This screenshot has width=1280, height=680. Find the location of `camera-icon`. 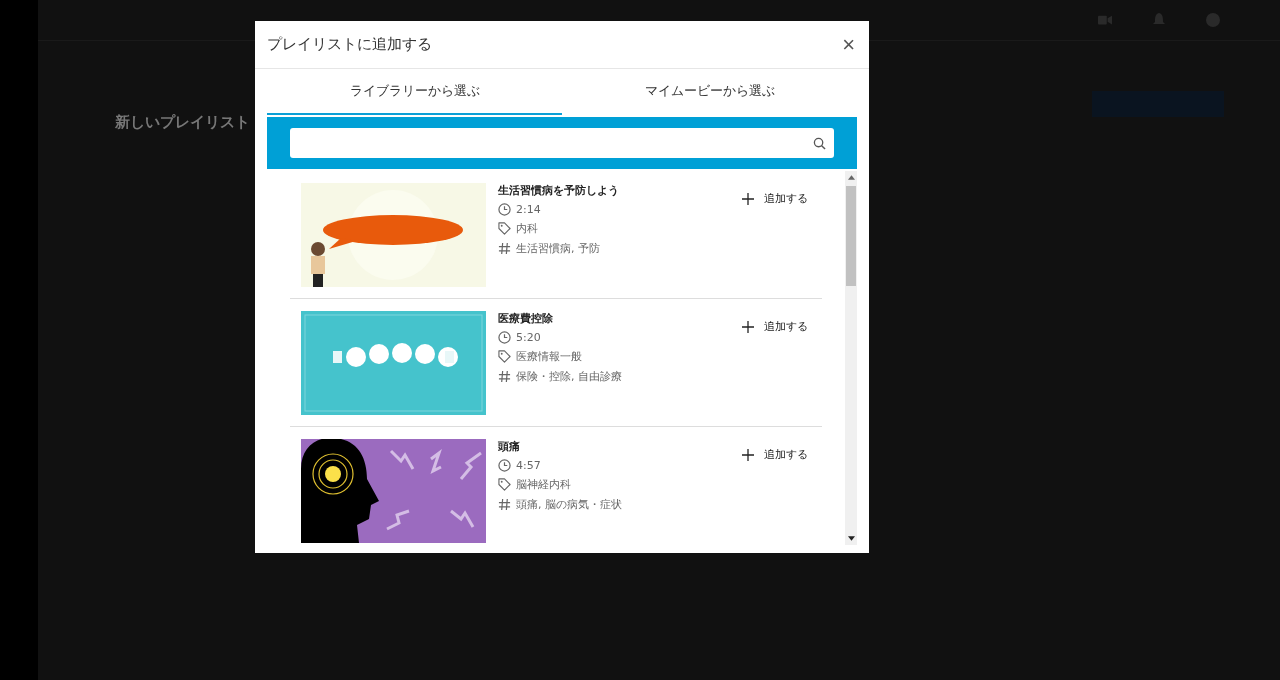

camera-icon is located at coordinates (1105, 20).